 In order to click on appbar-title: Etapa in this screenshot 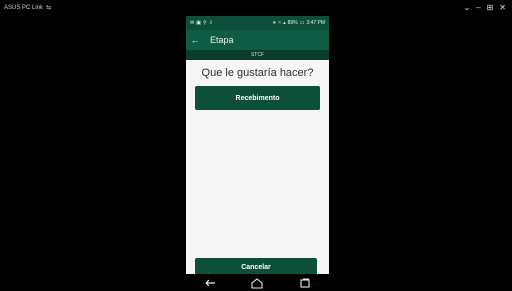, I will do `click(222, 40)`.